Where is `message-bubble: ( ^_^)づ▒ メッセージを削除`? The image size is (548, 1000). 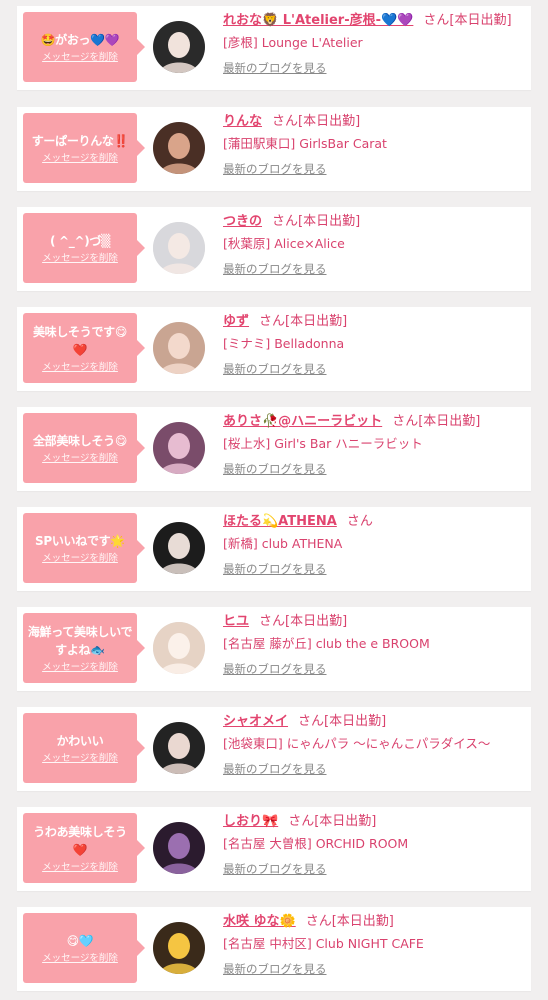
message-bubble: ( ^_^)づ▒ メッセージを削除 is located at coordinates (84, 248).